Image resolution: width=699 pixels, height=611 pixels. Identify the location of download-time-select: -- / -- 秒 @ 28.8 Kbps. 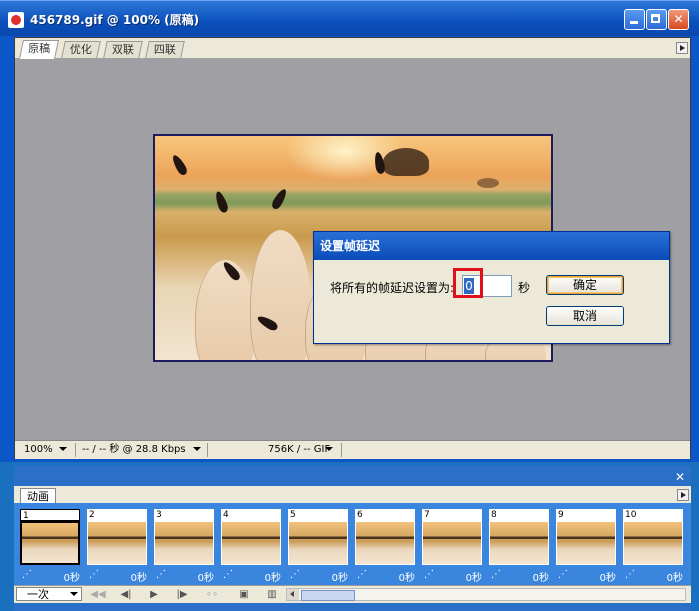
(143, 450).